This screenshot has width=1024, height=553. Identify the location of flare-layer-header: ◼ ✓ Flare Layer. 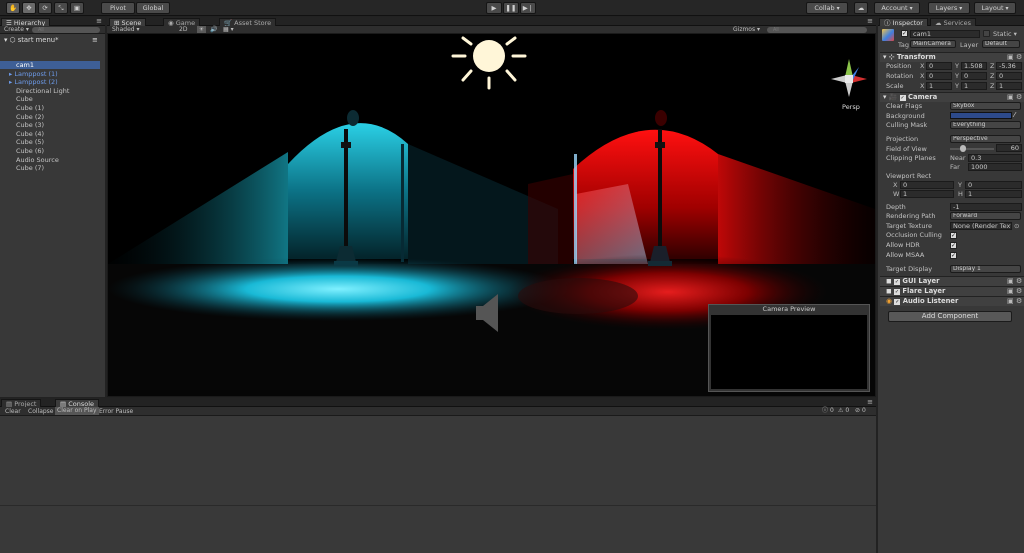
(952, 291).